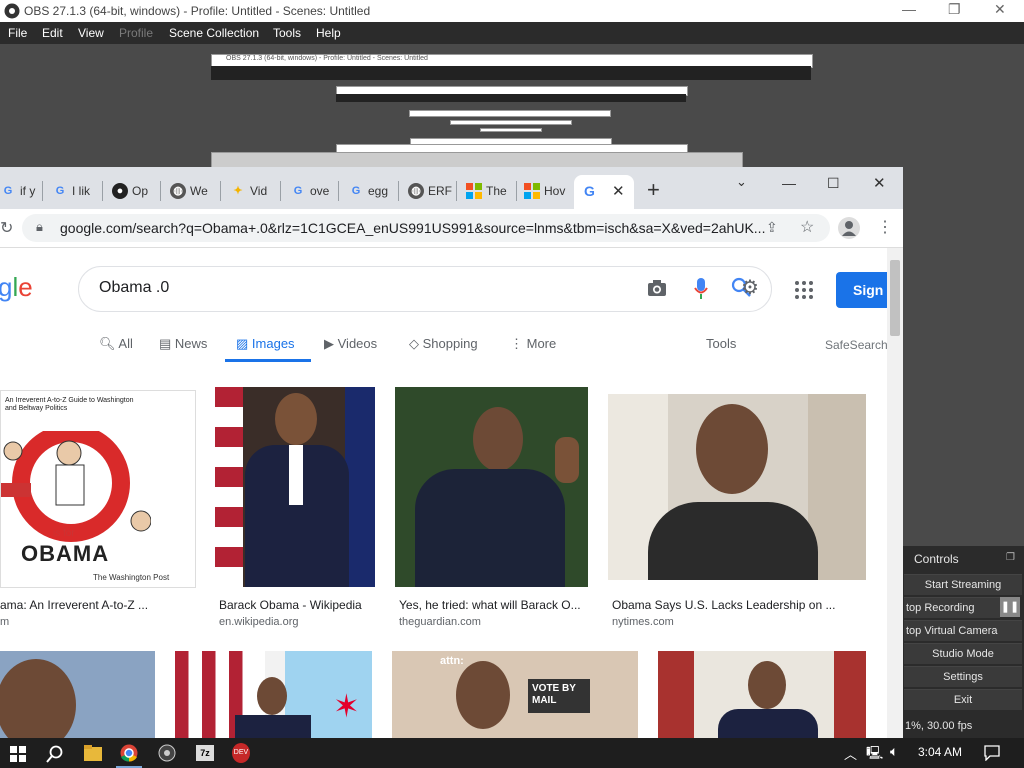 This screenshot has width=1024, height=768. I want to click on exit-button: Exit, so click(963, 699).